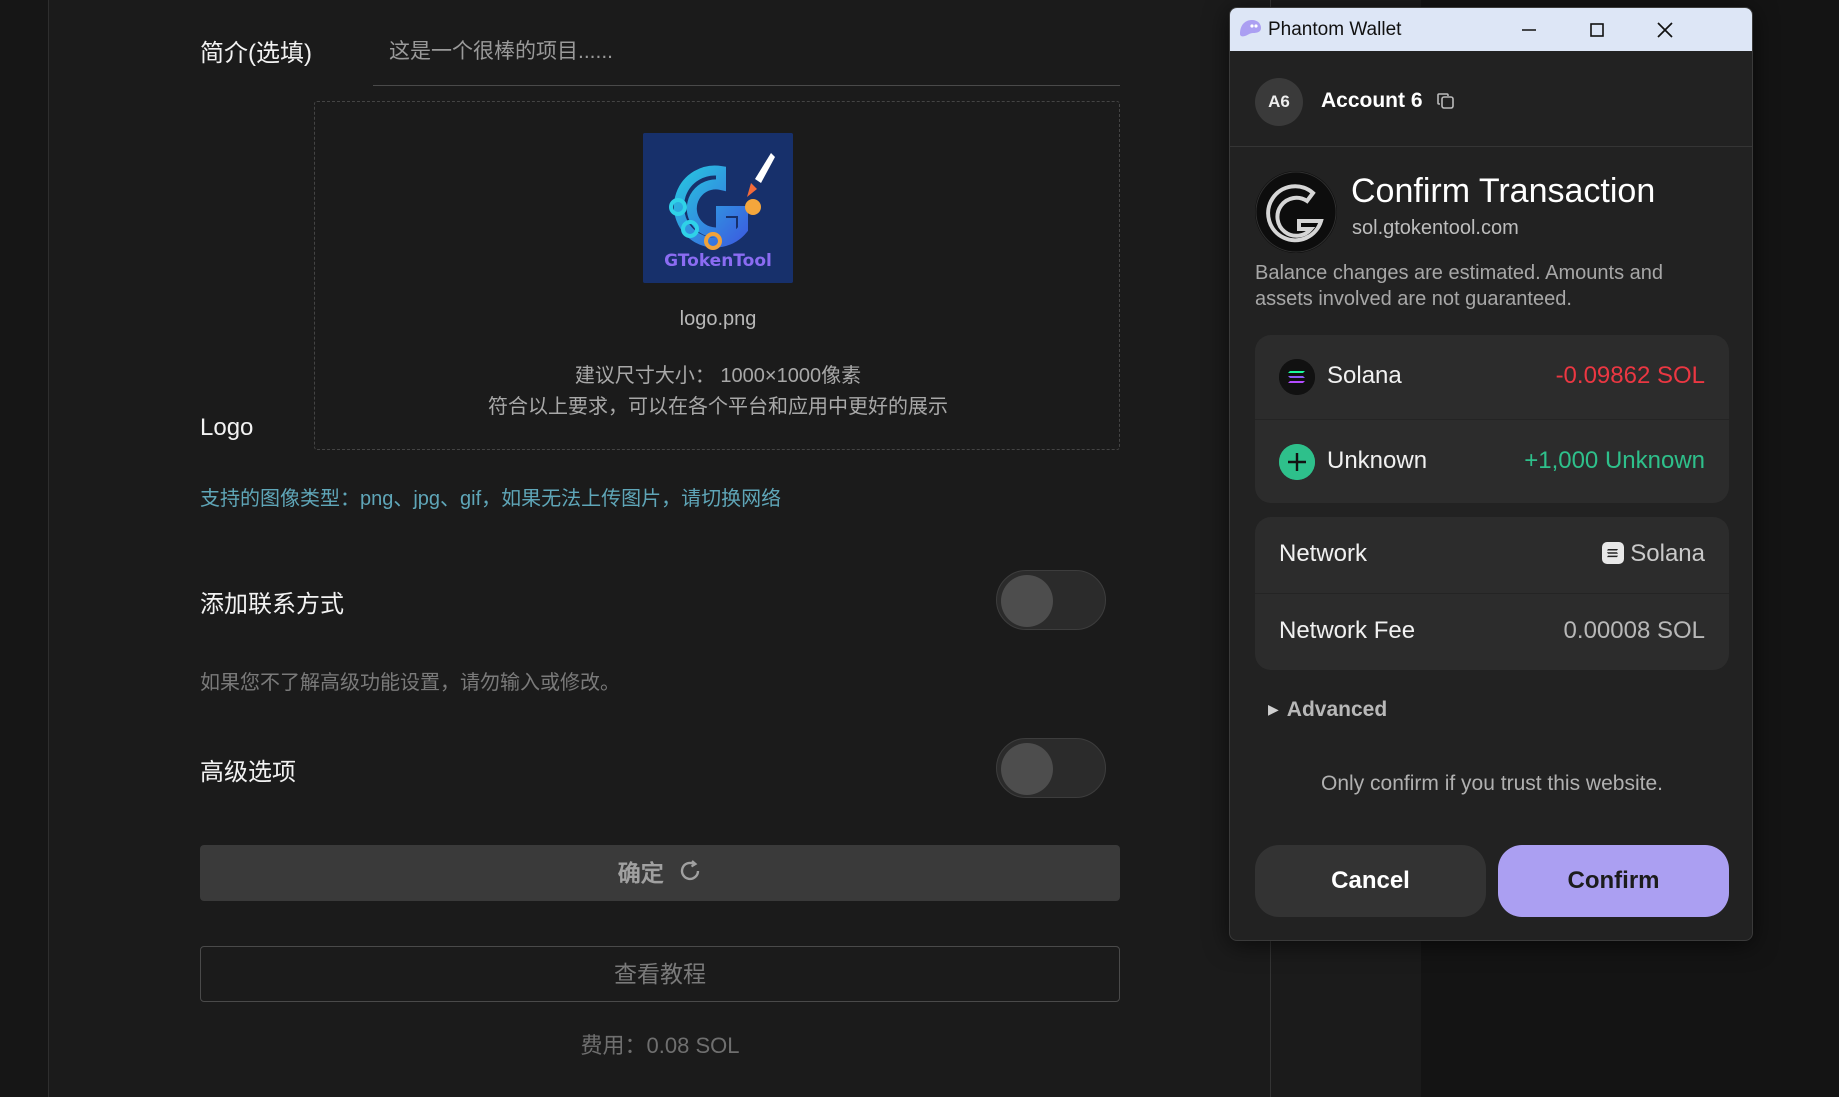  I want to click on network-fee-label: Network Fee, so click(1347, 630).